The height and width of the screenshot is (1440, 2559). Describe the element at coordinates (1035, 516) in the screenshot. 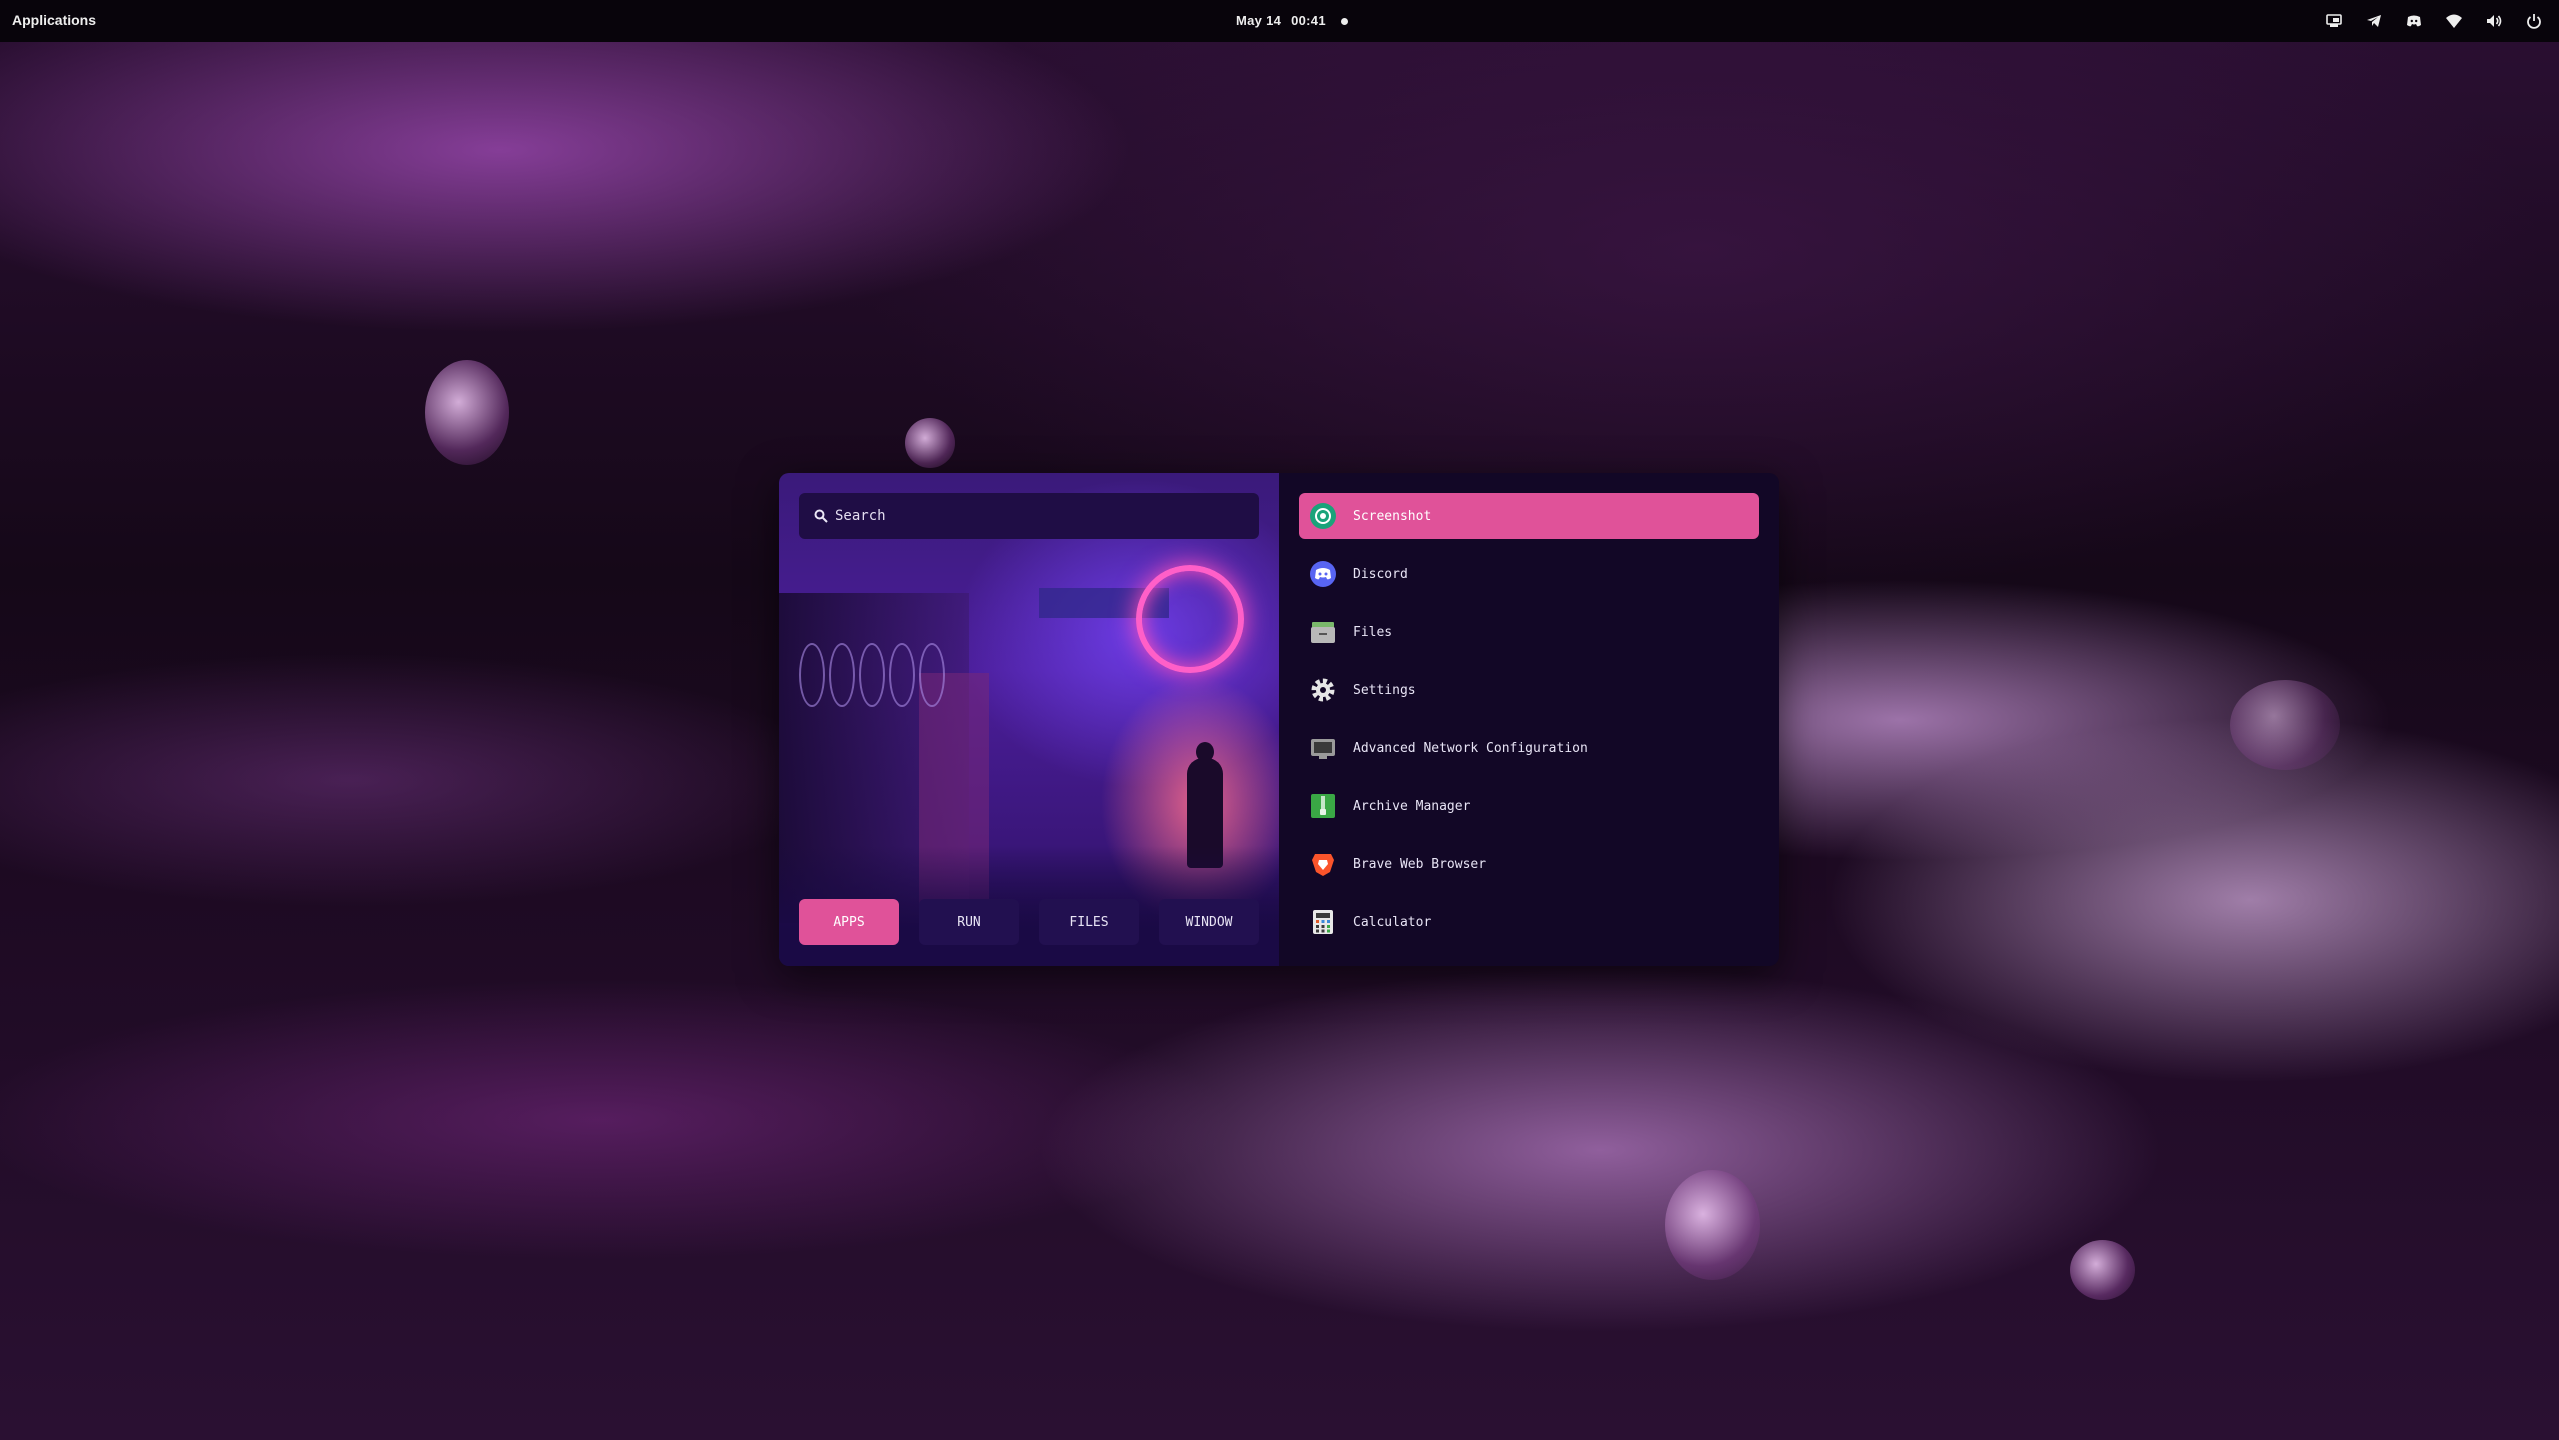

I see `search-input` at that location.